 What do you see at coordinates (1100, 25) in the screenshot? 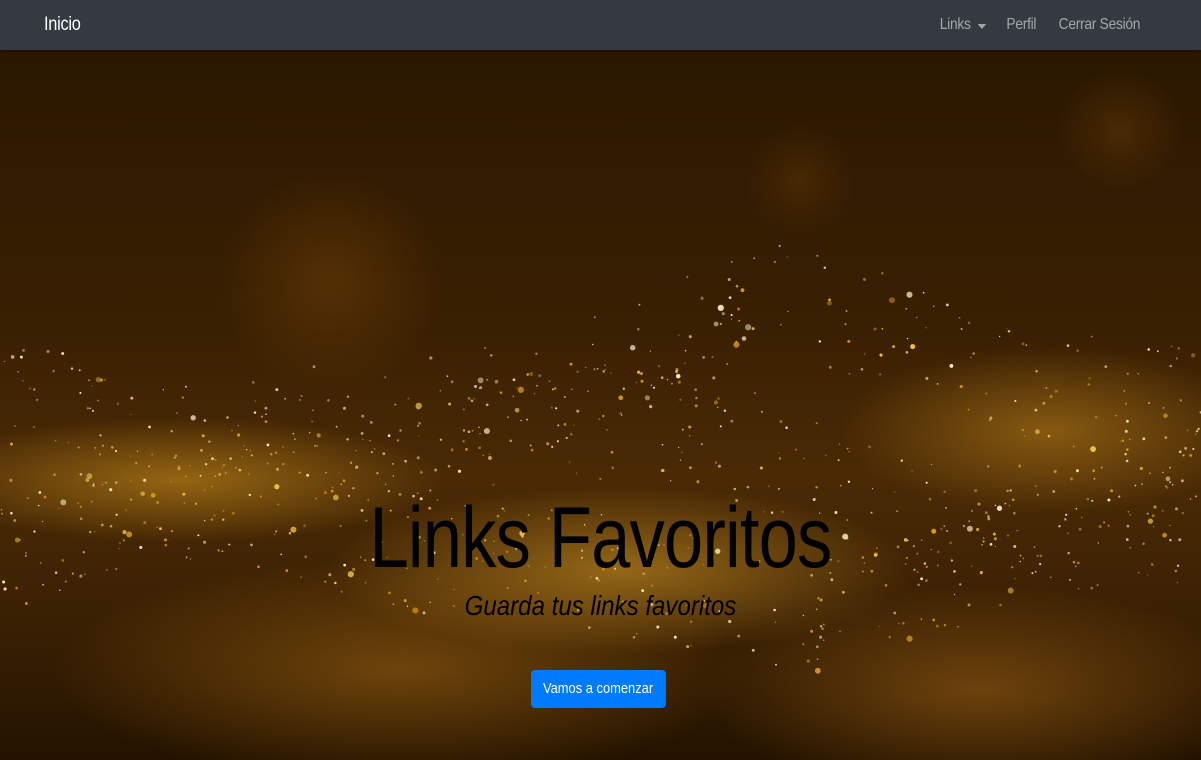
I see `logout-link: Cerrar Sesión` at bounding box center [1100, 25].